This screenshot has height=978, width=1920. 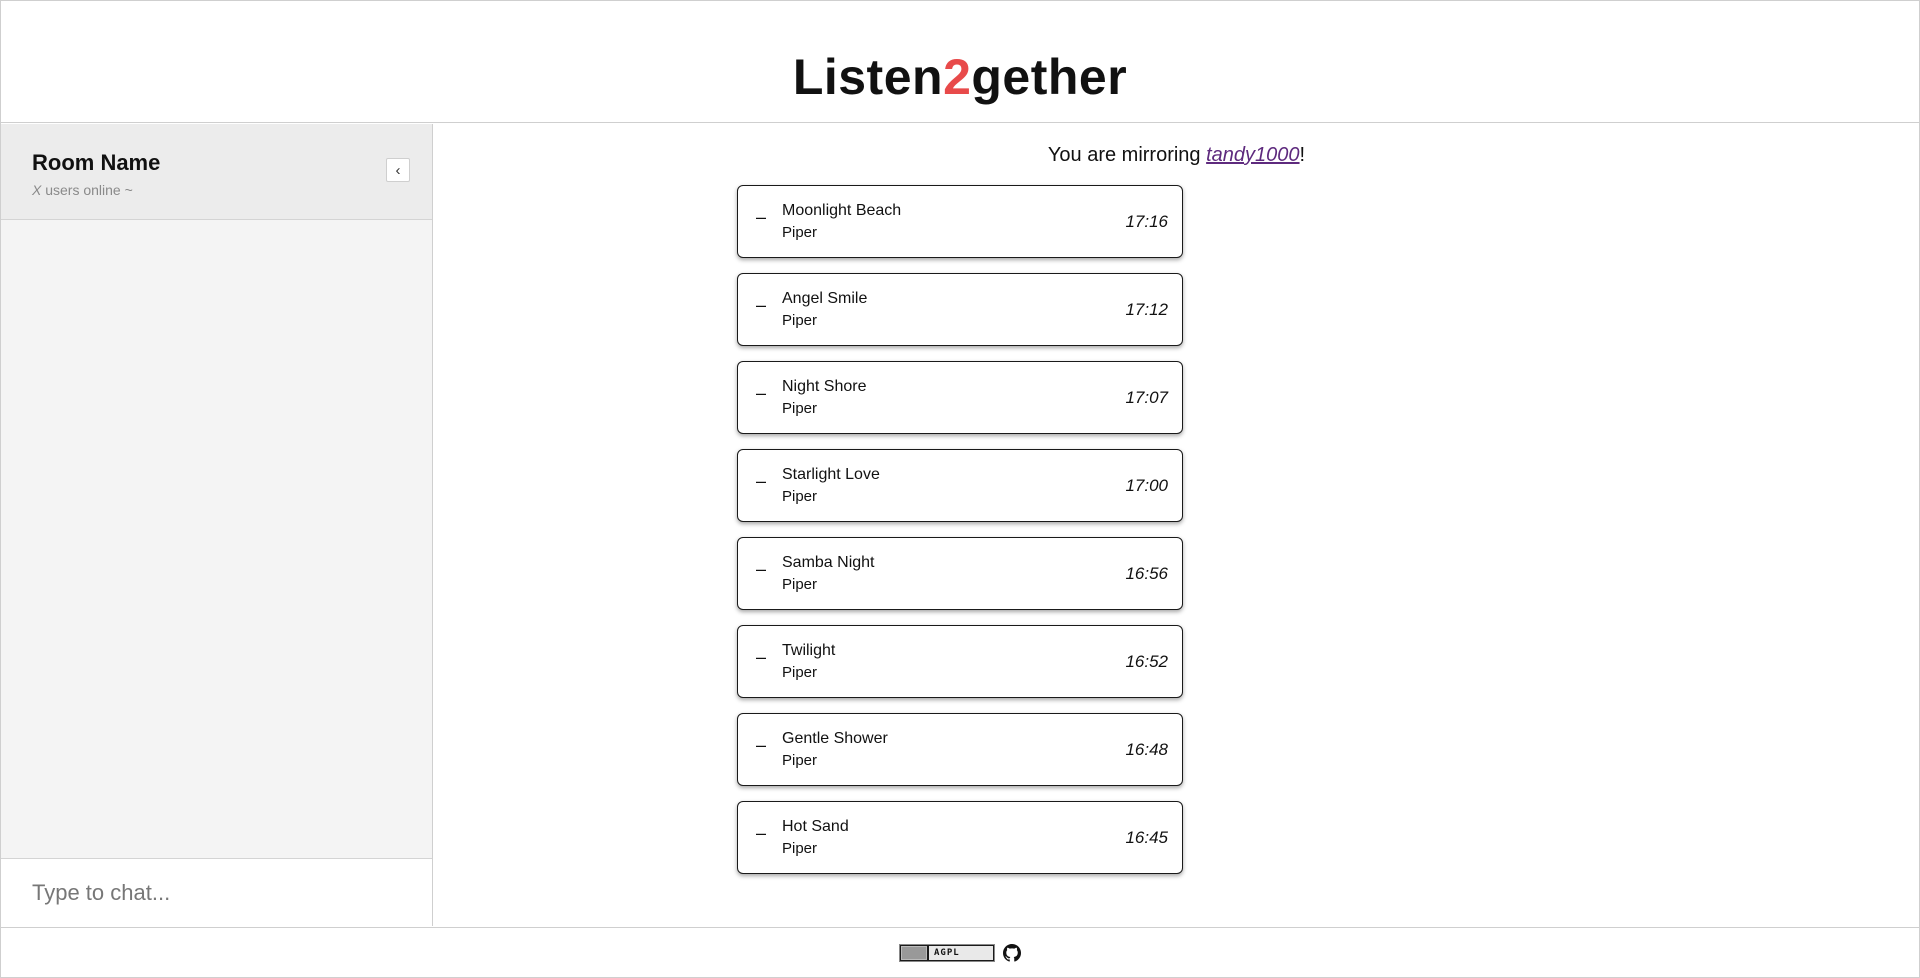 I want to click on agpl-badge-icon: AGPL, so click(x=947, y=952).